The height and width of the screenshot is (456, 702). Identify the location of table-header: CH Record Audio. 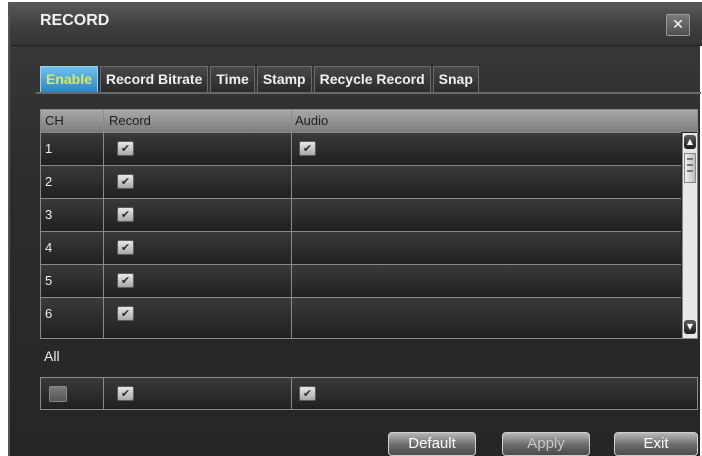
(369, 121).